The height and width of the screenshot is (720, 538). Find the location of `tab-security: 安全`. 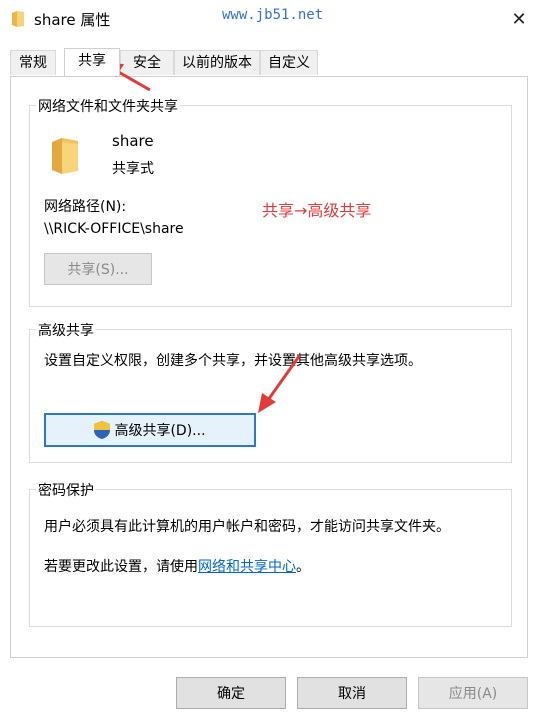

tab-security: 安全 is located at coordinates (147, 62).